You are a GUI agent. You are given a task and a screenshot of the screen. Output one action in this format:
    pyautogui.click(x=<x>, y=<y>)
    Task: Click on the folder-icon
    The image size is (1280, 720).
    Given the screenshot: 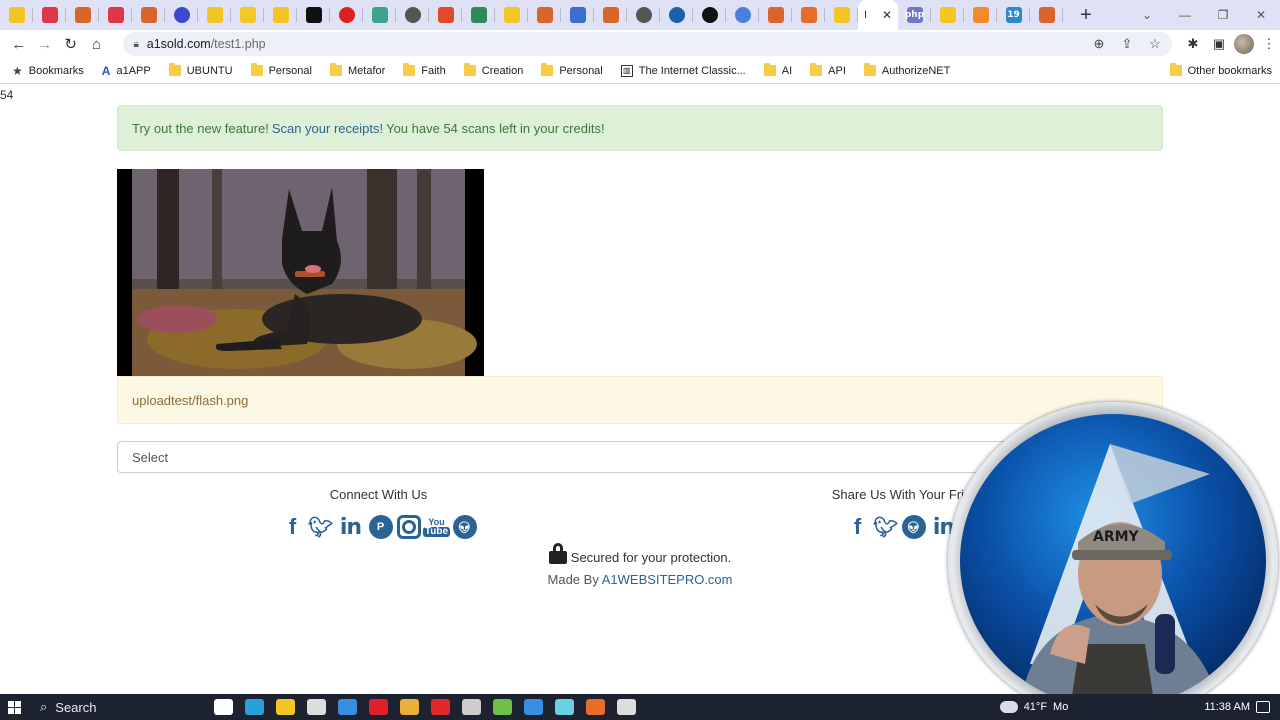 What is the action you would take?
    pyautogui.click(x=1175, y=69)
    